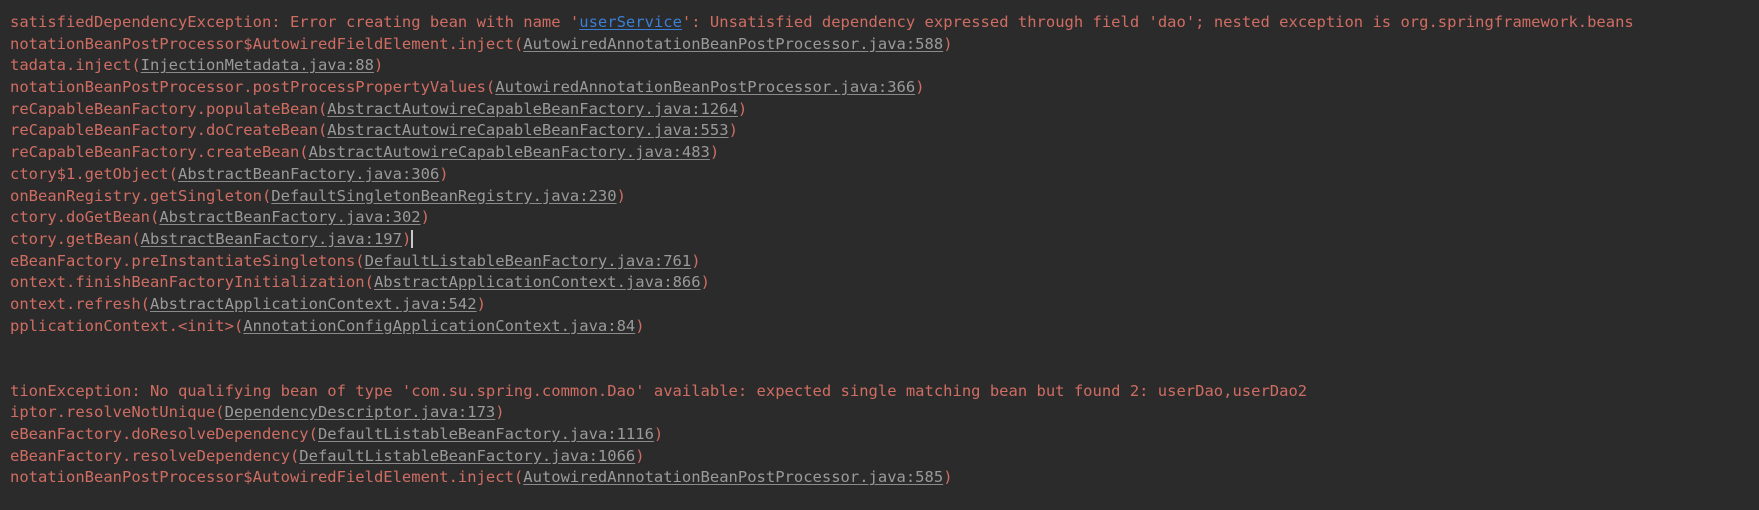 Image resolution: width=1759 pixels, height=510 pixels. I want to click on error-message-text: ontext.finishBeanFactoryInitialization(, so click(192, 282).